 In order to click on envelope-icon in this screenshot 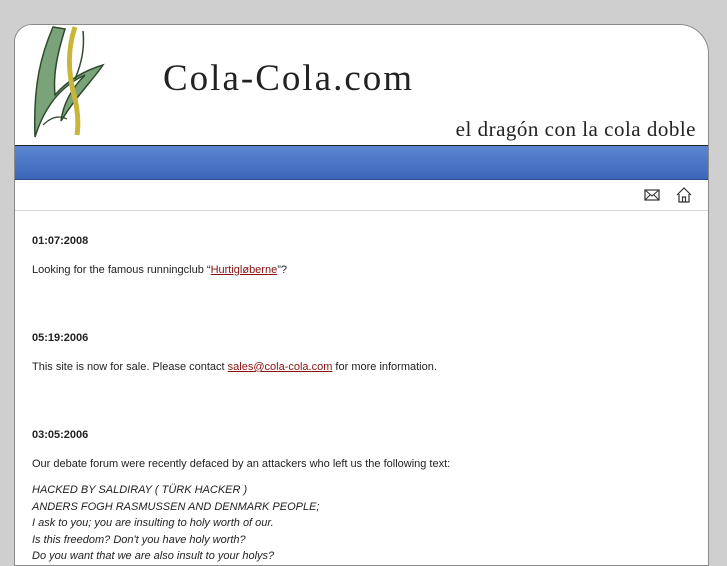, I will do `click(652, 195)`.